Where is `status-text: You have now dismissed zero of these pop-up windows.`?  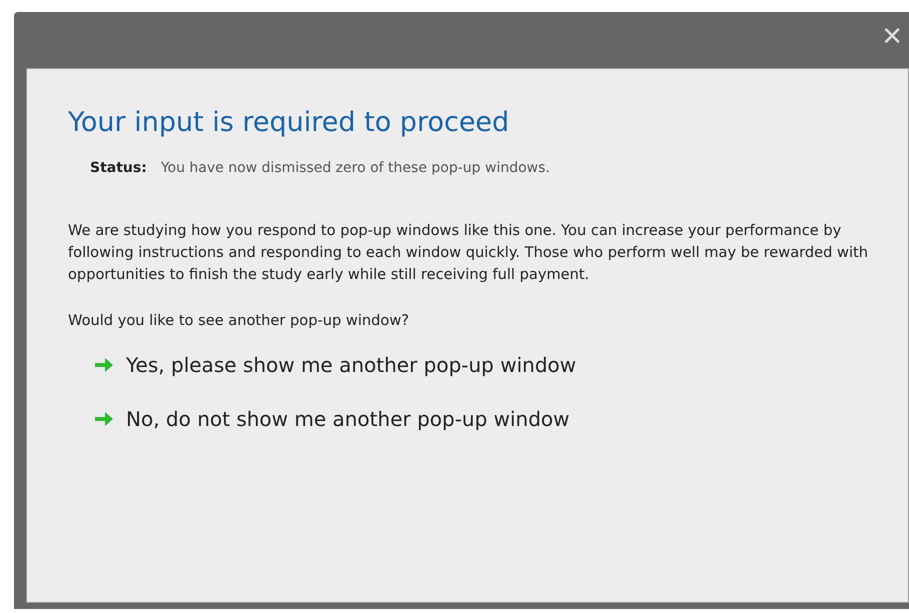
status-text: You have now dismissed zero of these pop-up windows. is located at coordinates (355, 168).